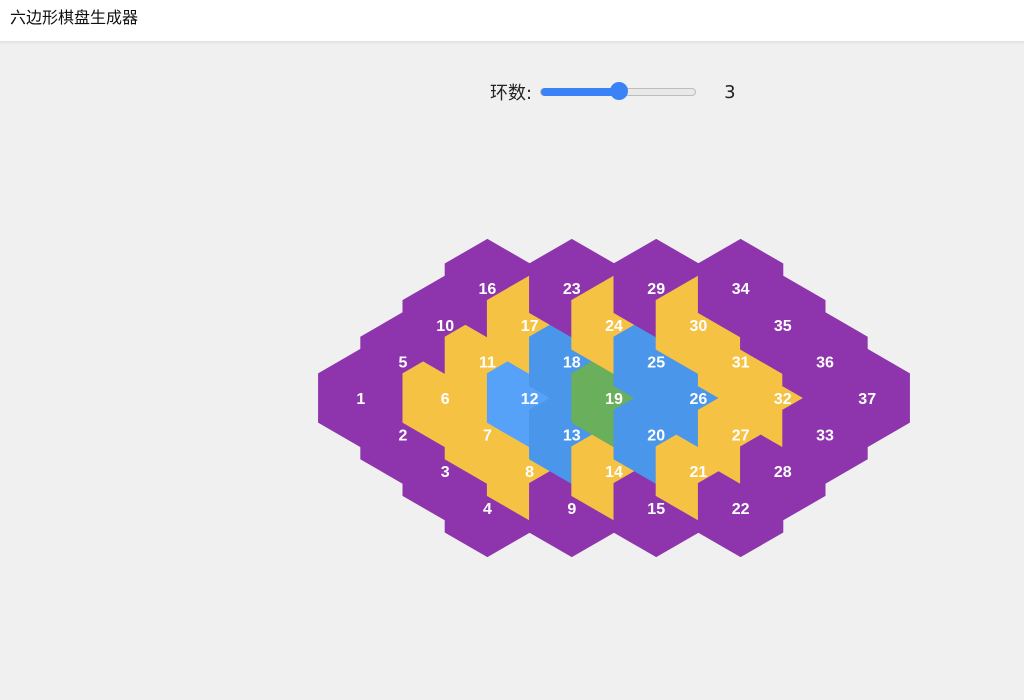  Describe the element at coordinates (825, 362) in the screenshot. I see `hex-label-36: 36` at that location.